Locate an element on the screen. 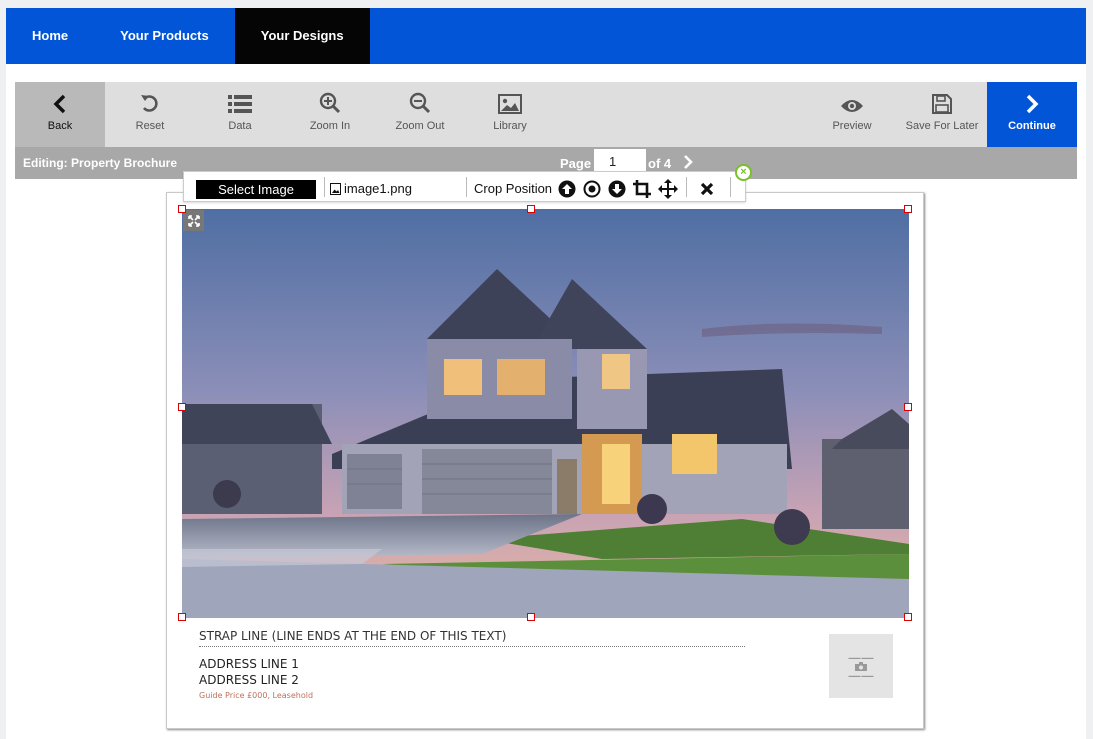 The width and height of the screenshot is (1093, 739). zoom-out-icon is located at coordinates (420, 98).